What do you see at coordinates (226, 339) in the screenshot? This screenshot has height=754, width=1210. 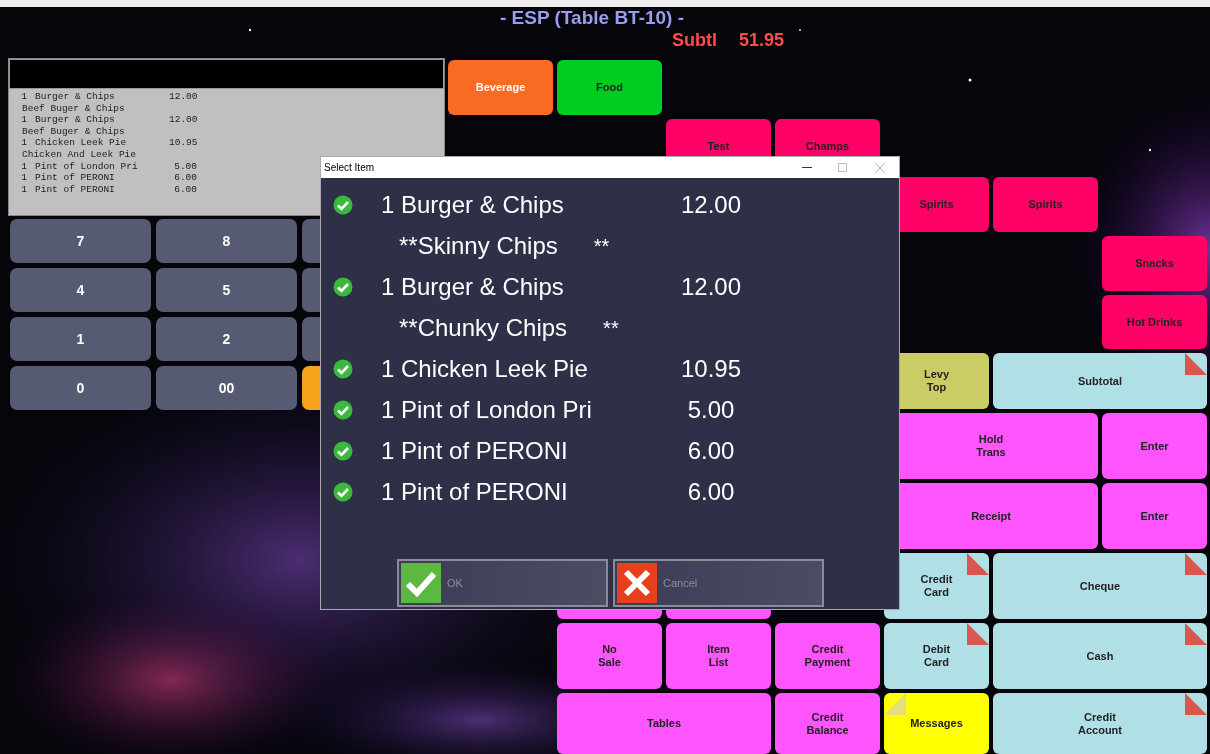 I see `keypad-button: 2` at bounding box center [226, 339].